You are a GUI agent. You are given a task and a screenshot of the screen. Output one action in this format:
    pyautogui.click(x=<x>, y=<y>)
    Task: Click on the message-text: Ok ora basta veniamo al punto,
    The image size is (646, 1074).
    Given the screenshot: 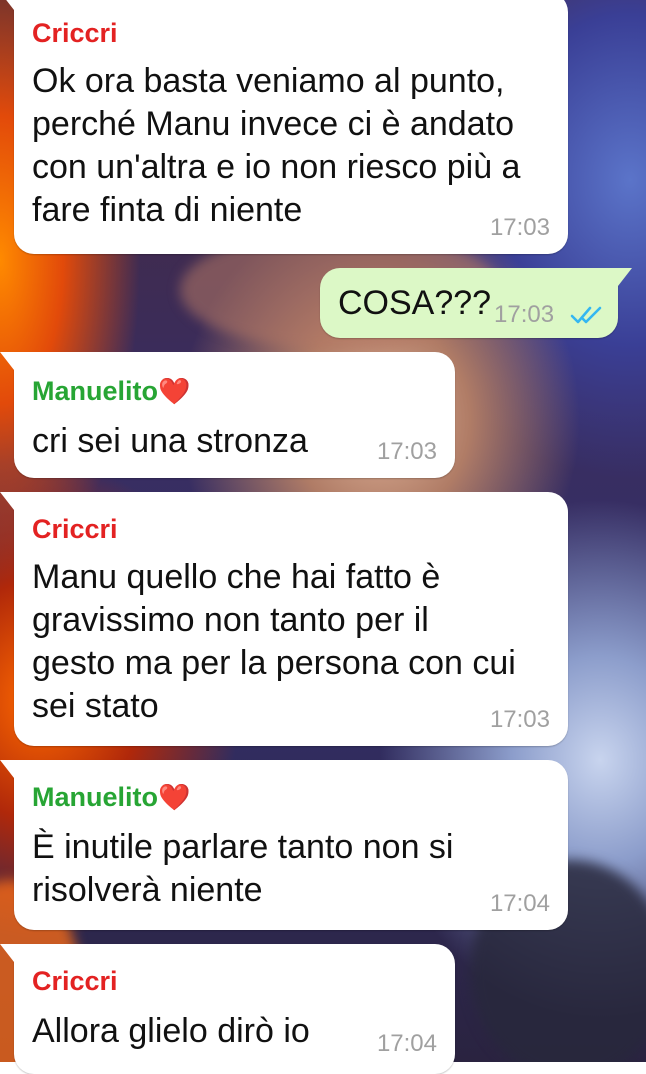 What is the action you would take?
    pyautogui.click(x=268, y=81)
    